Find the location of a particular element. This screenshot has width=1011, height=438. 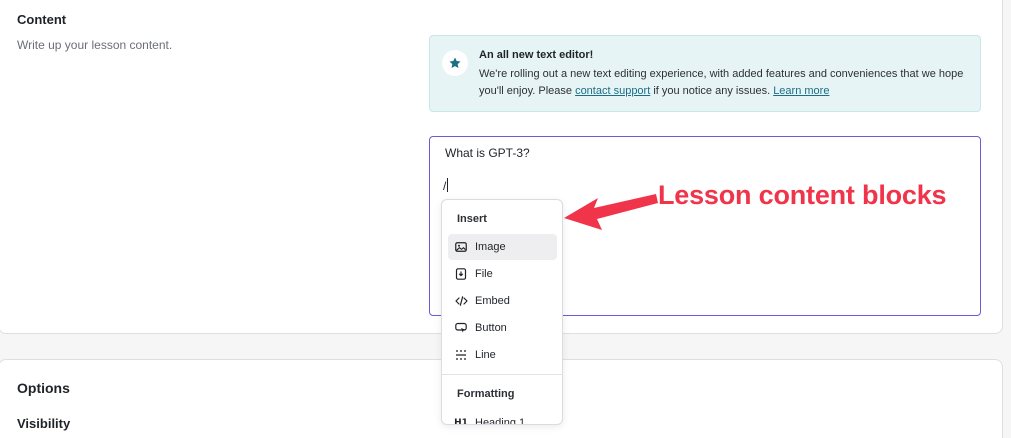

content-section-description: Write up your lesson content. is located at coordinates (95, 45).